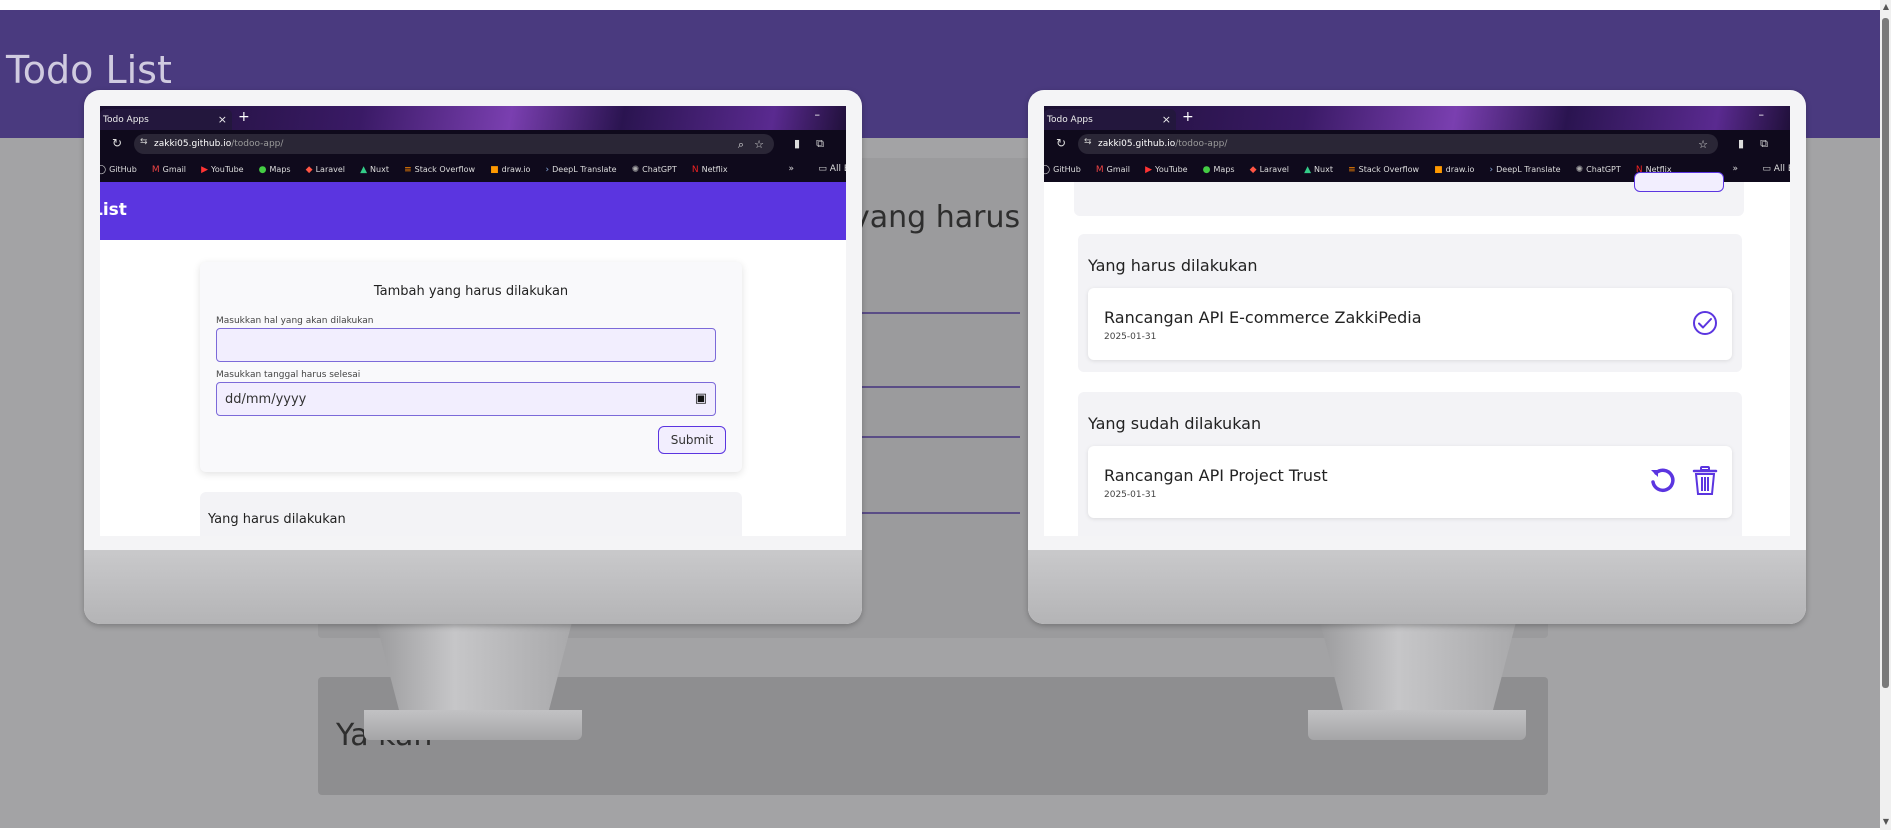  I want to click on task-input, so click(466, 345).